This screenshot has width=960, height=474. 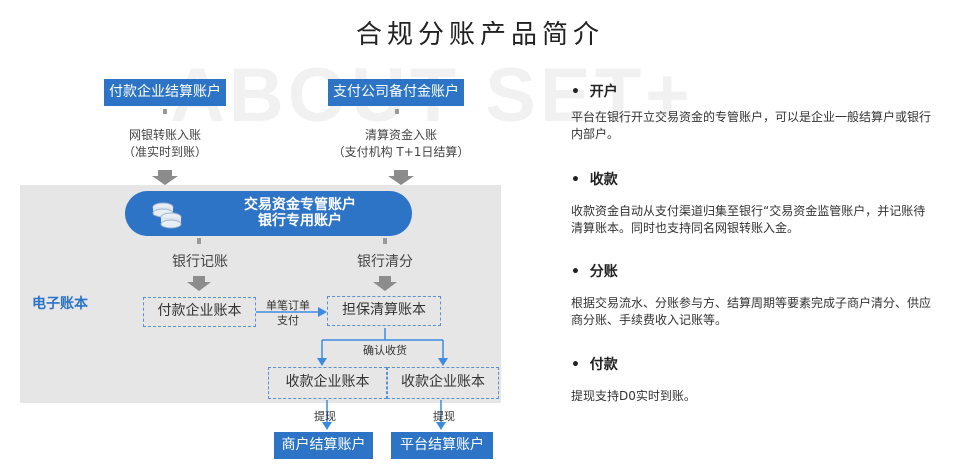 What do you see at coordinates (385, 262) in the screenshot?
I see `bank-clearing-label: 银行清分` at bounding box center [385, 262].